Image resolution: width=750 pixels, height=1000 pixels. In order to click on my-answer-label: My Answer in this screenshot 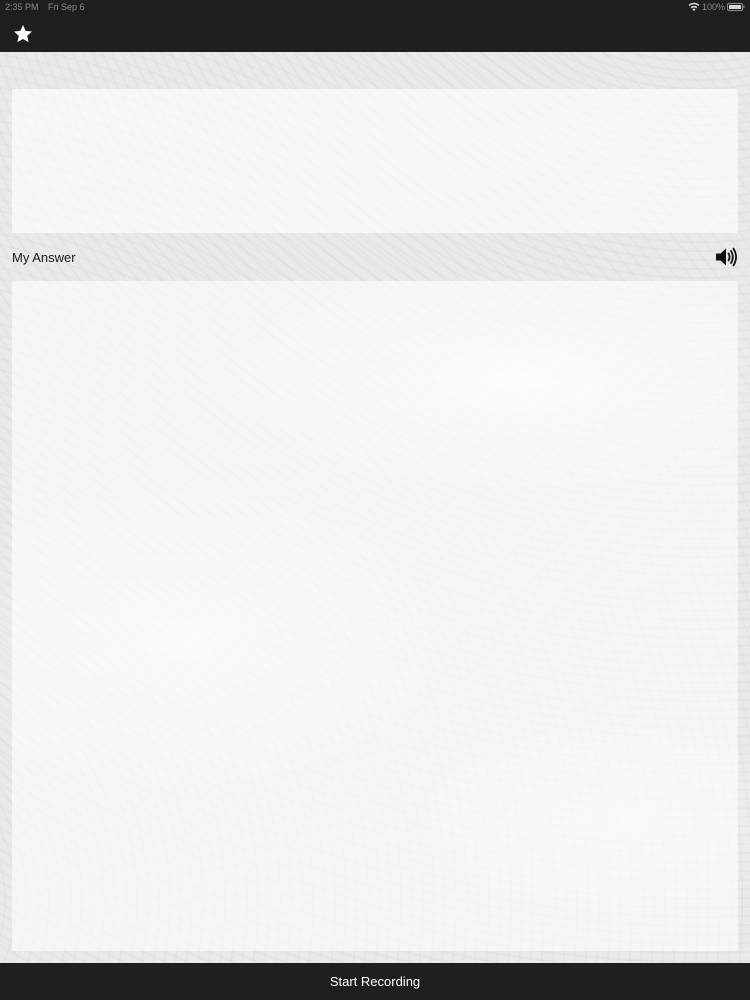, I will do `click(44, 257)`.